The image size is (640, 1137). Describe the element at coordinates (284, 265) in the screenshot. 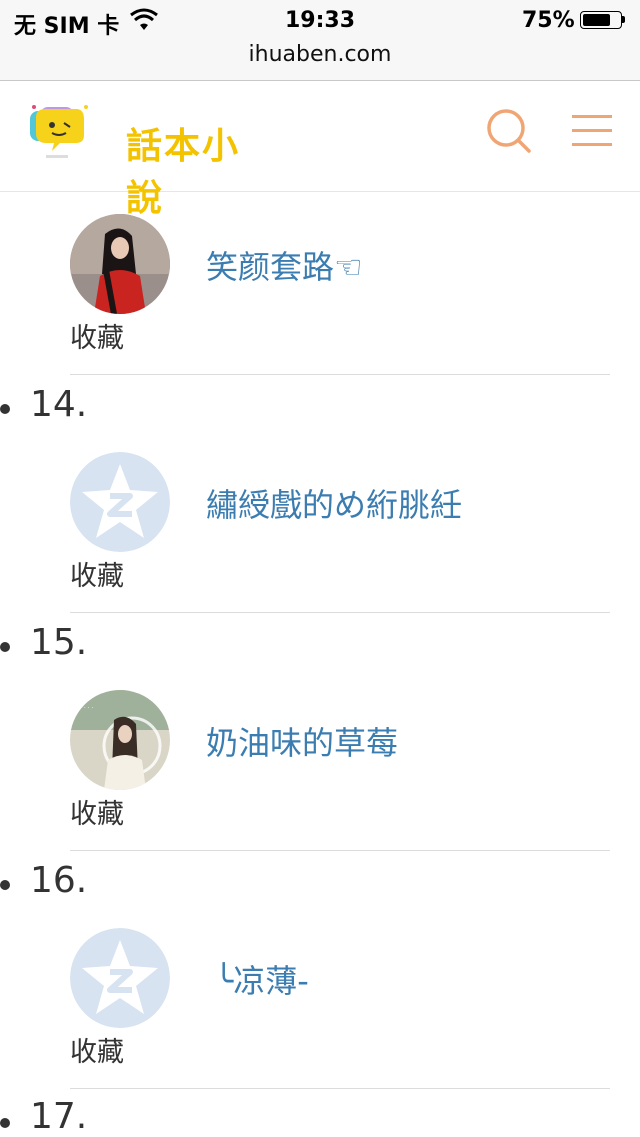

I see `username-link: 笑颜套路☜` at that location.